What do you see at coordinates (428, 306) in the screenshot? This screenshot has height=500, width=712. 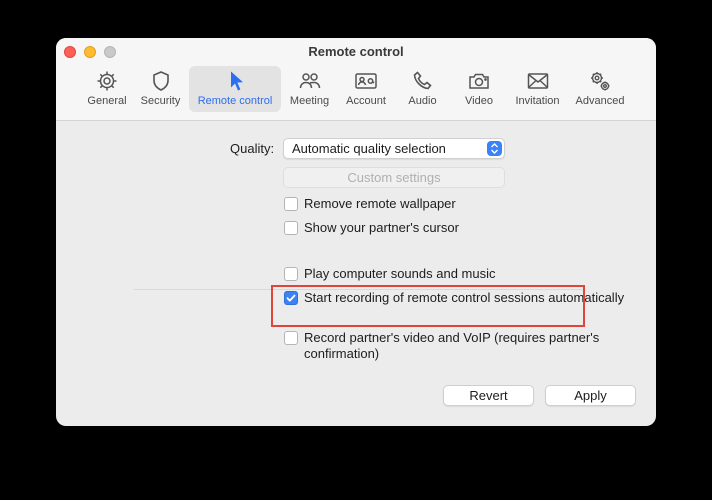 I see `highlight-box` at bounding box center [428, 306].